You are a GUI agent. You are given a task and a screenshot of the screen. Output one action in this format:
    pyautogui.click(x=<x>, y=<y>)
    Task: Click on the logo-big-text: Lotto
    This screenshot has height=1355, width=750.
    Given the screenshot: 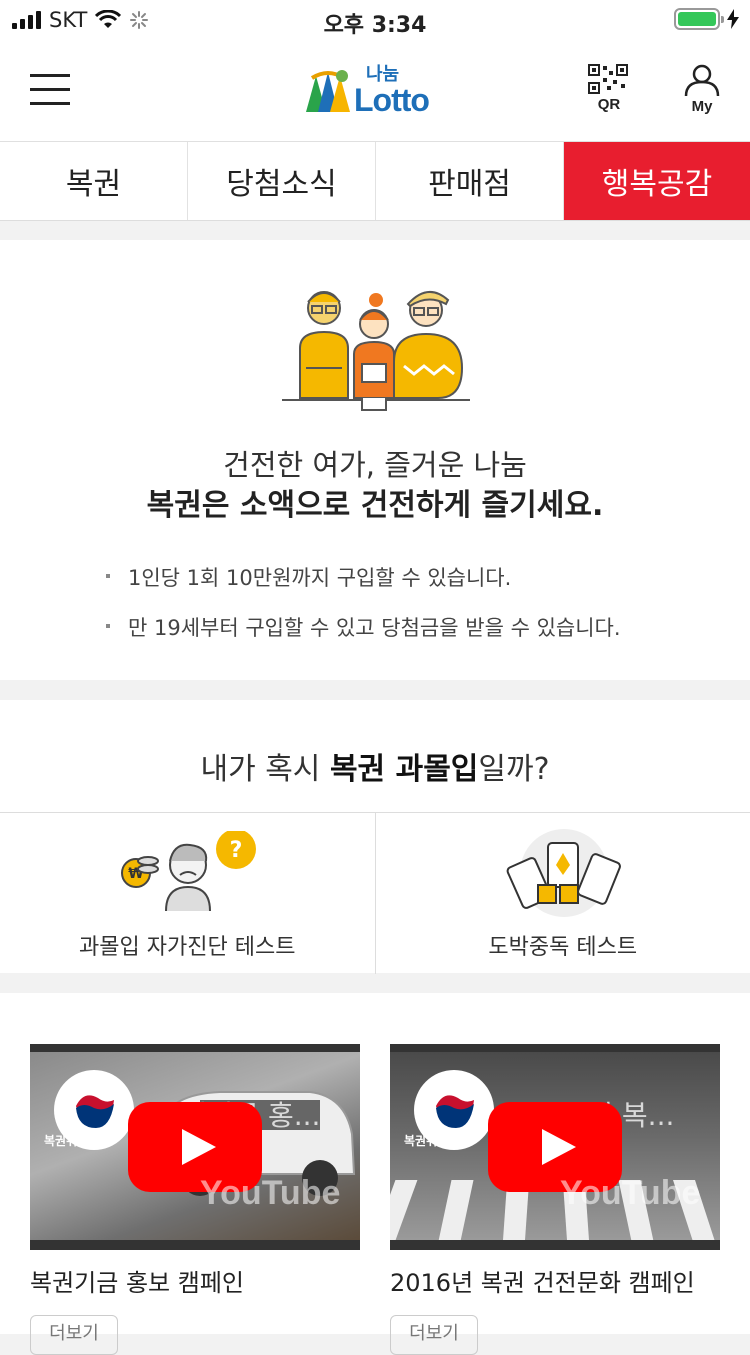 What is the action you would take?
    pyautogui.click(x=391, y=100)
    